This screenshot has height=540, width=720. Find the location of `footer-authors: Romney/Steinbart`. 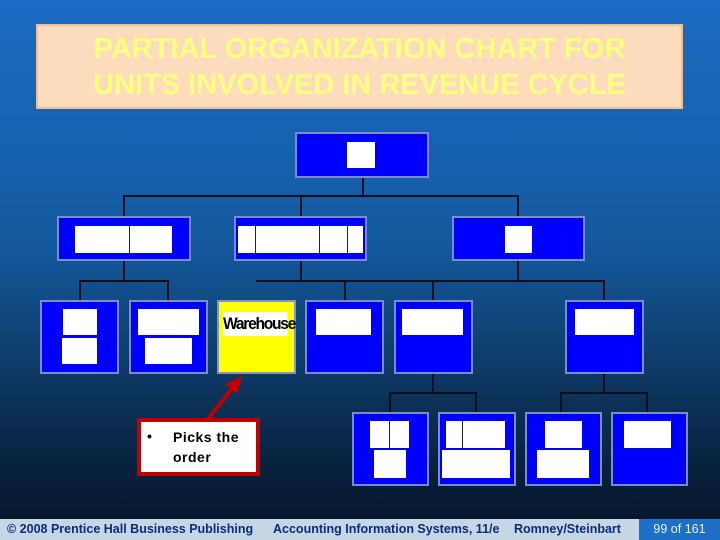

footer-authors: Romney/Steinbart is located at coordinates (567, 529).